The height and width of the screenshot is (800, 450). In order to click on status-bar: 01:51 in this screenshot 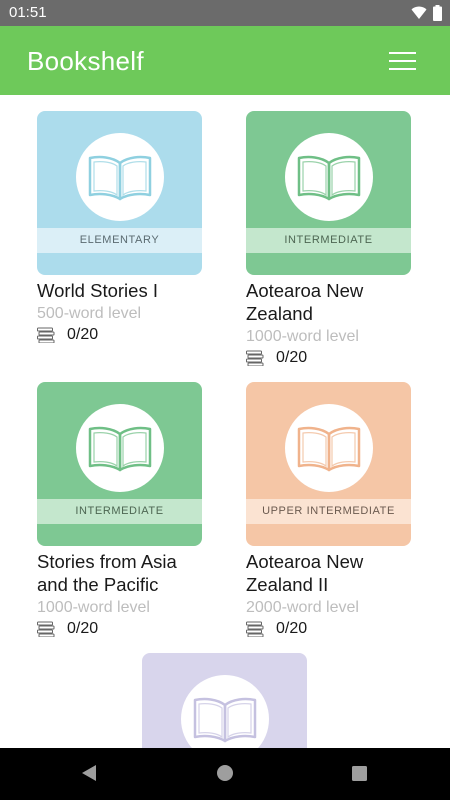, I will do `click(225, 13)`.